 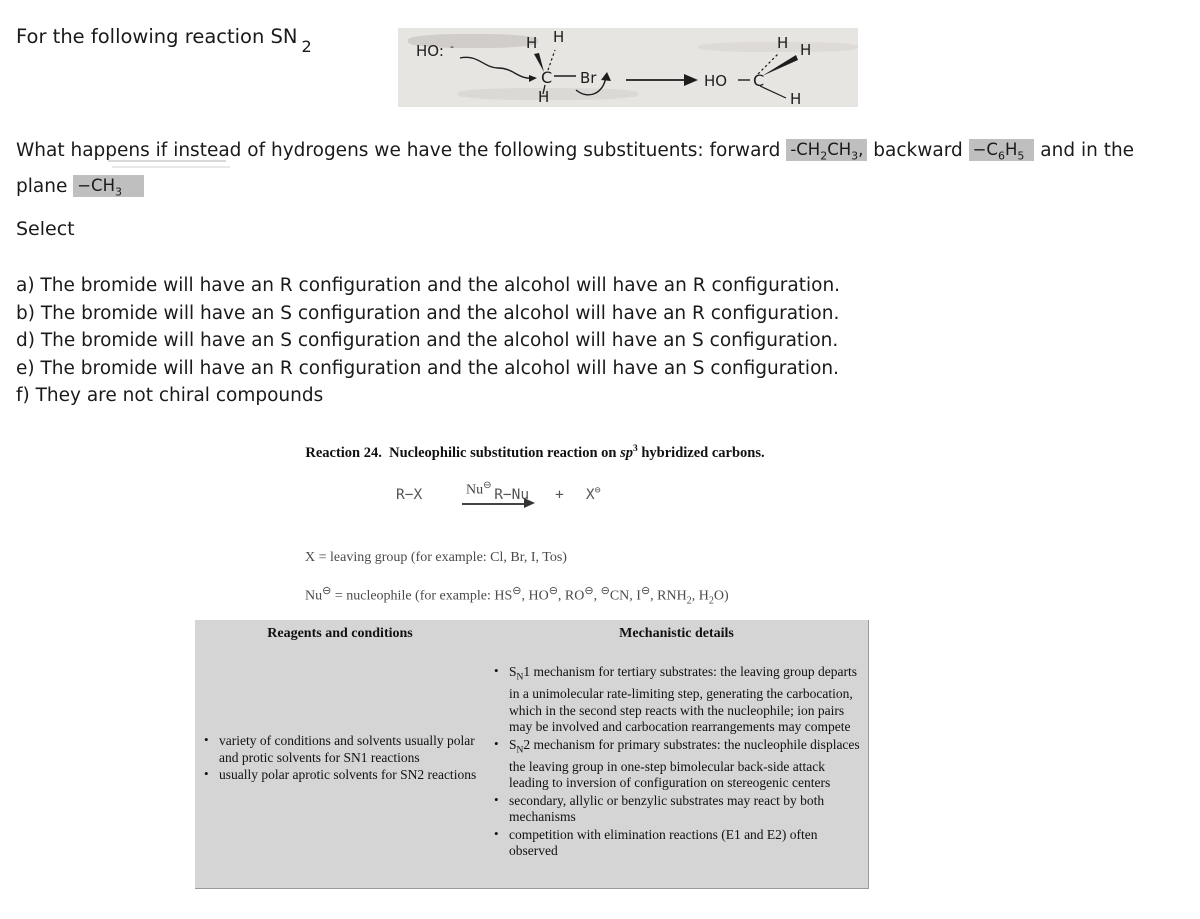 I want to click on reaction-scan-image: HO: - H H C H Br HO C H H H, so click(x=628, y=67).